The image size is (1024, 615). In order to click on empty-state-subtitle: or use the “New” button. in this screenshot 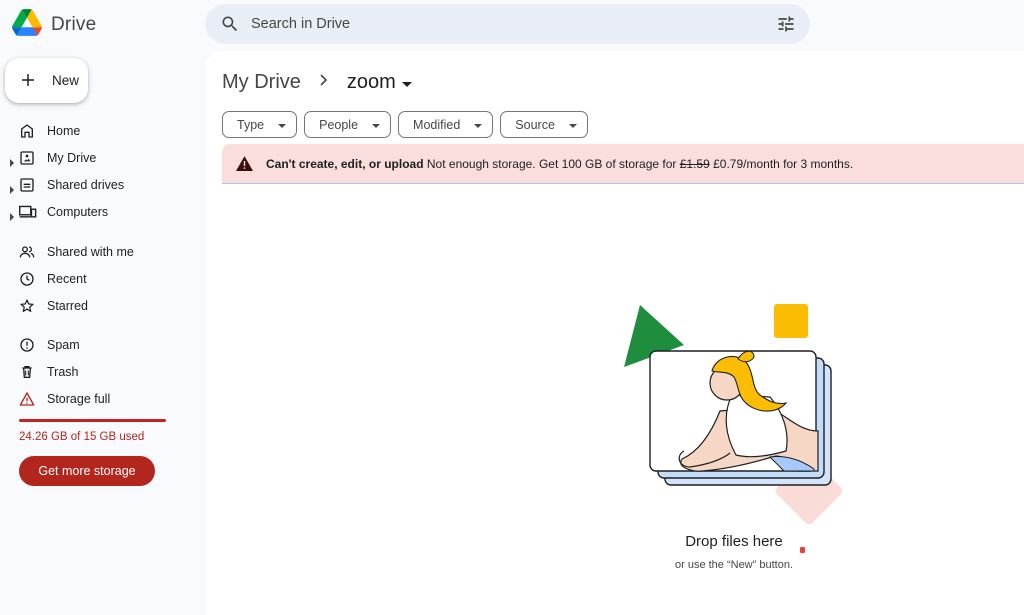, I will do `click(733, 565)`.